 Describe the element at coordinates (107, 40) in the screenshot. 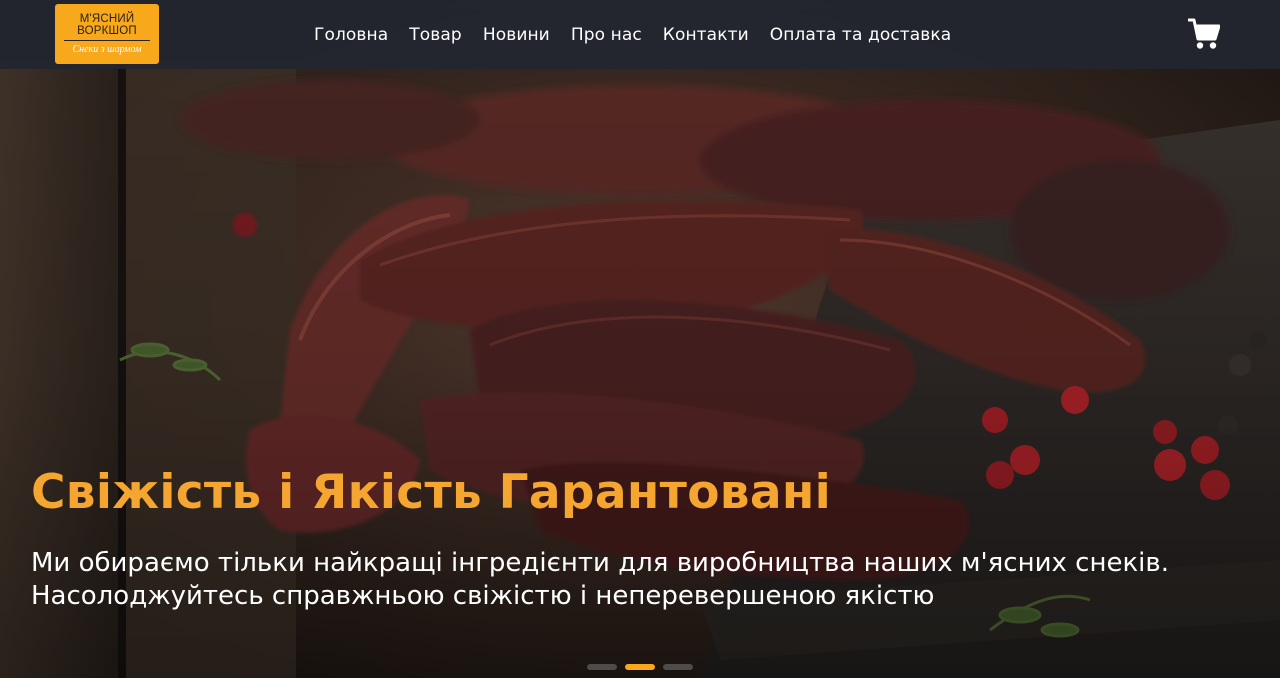

I see `brand-divider` at that location.